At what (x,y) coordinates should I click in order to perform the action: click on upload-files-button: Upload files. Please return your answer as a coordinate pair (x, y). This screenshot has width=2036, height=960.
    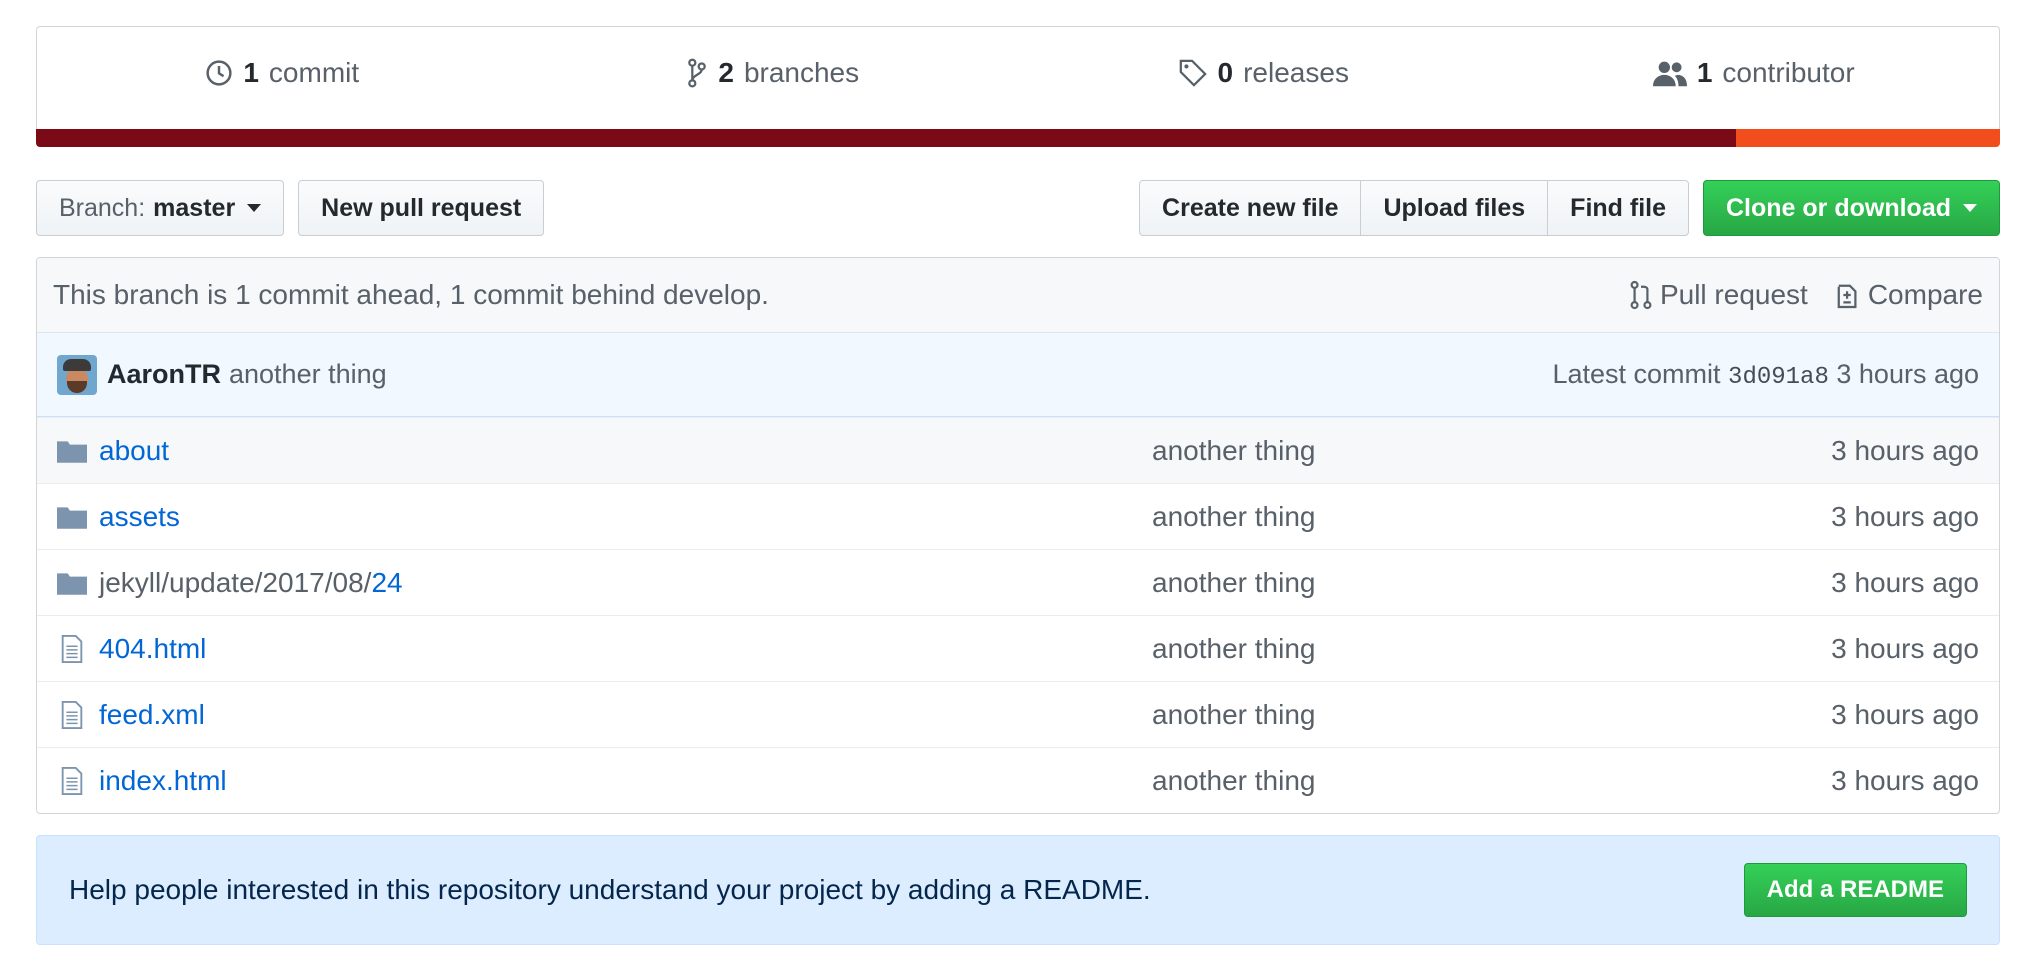
    Looking at the image, I should click on (1454, 208).